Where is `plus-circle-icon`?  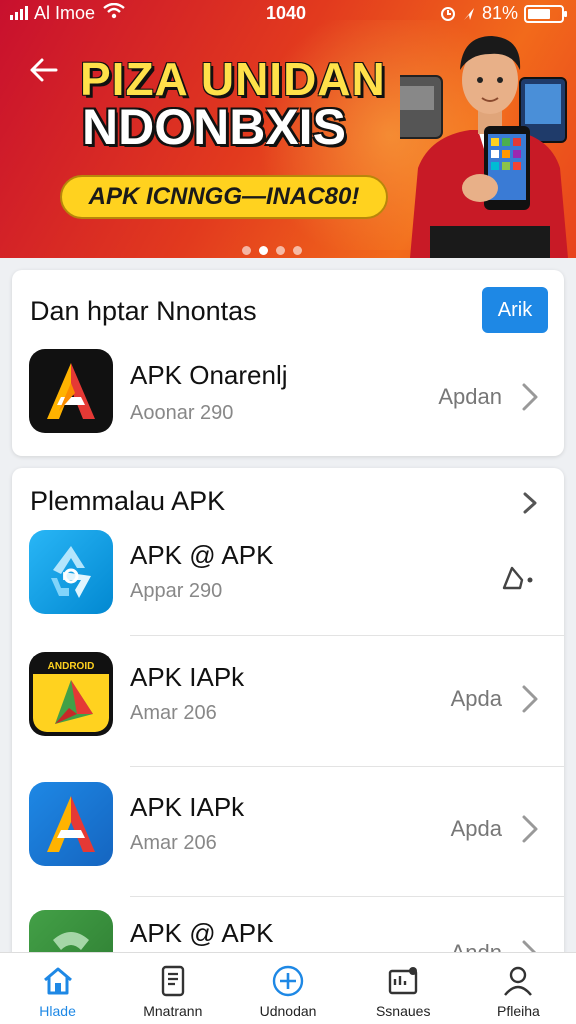
plus-circle-icon is located at coordinates (288, 981).